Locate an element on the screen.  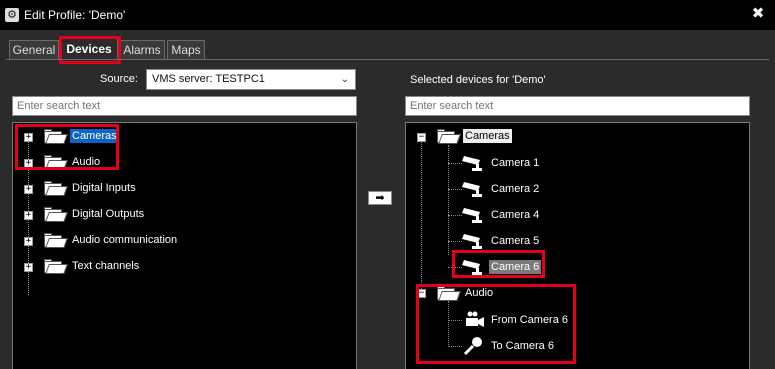
collapse-cameras-icon: − is located at coordinates (421, 137).